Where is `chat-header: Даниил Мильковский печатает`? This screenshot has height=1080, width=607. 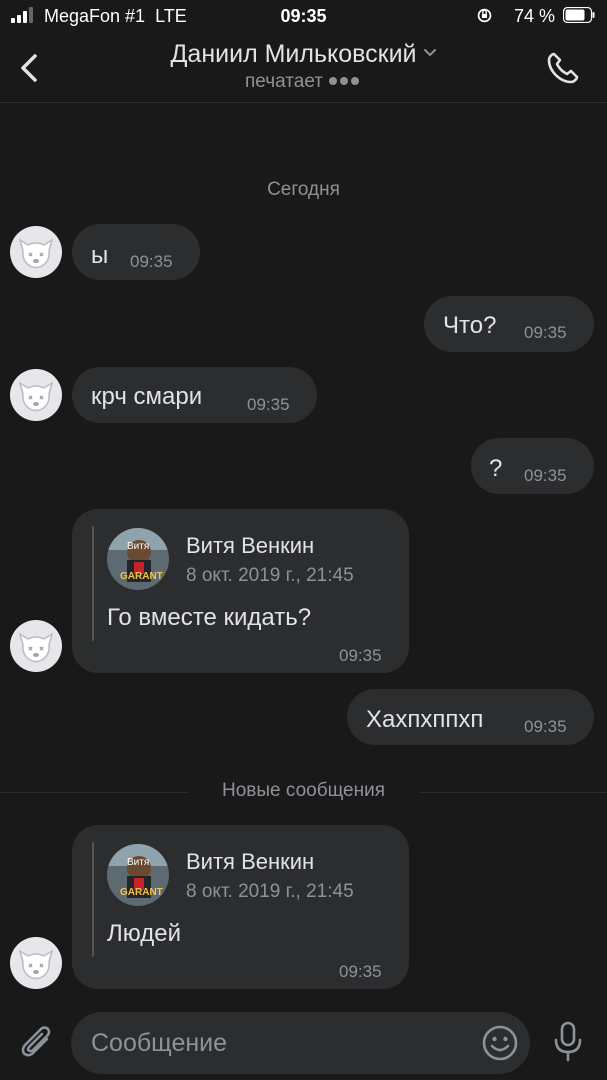 chat-header: Даниил Мильковский печатает is located at coordinates (303, 68).